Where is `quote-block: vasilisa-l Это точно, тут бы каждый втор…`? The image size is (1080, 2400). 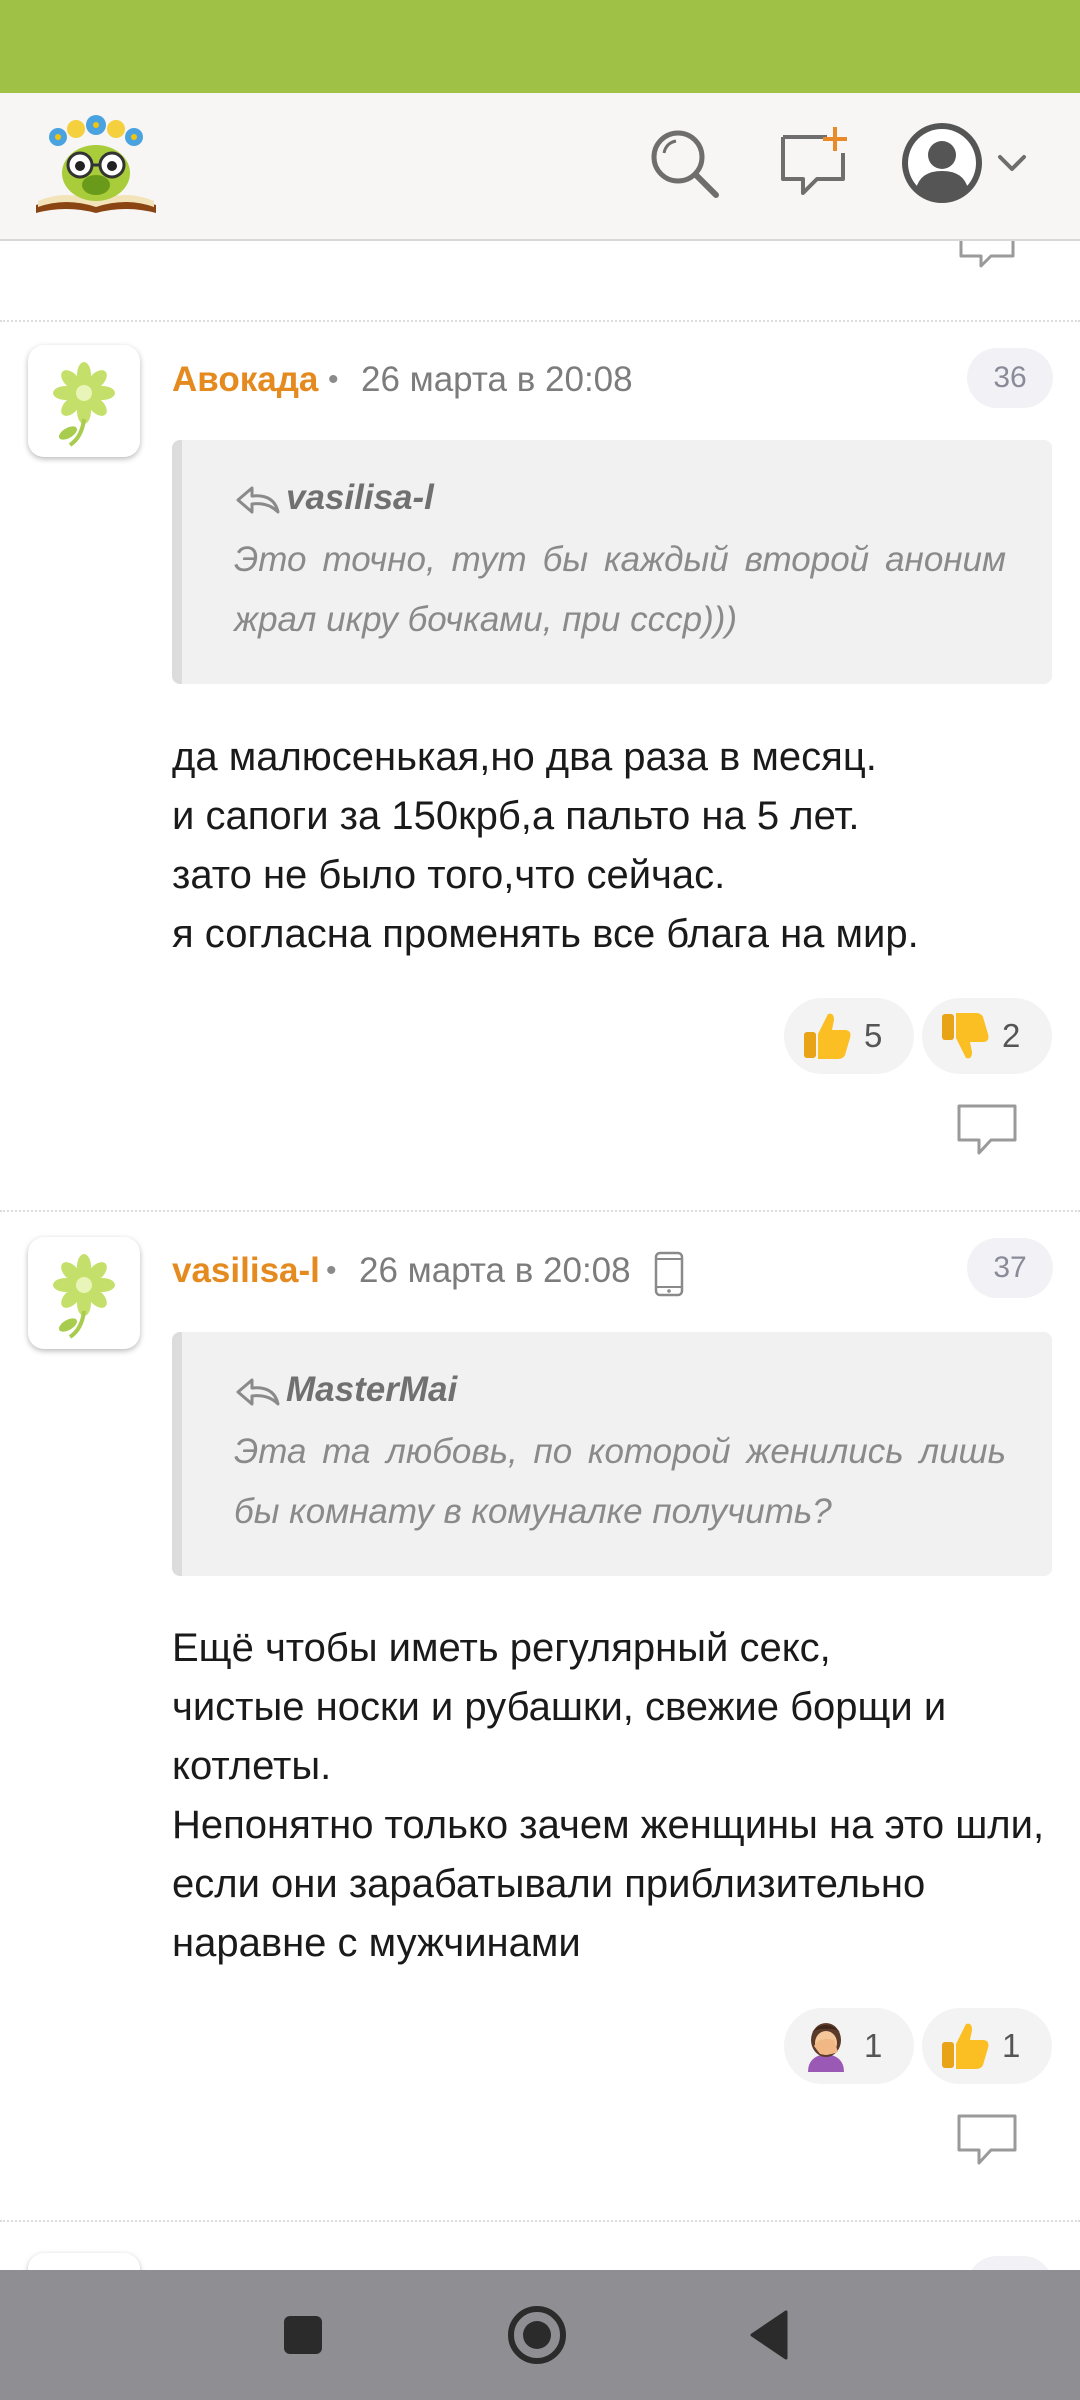
quote-block: vasilisa-l Это точно, тут бы каждый втор… is located at coordinates (612, 562).